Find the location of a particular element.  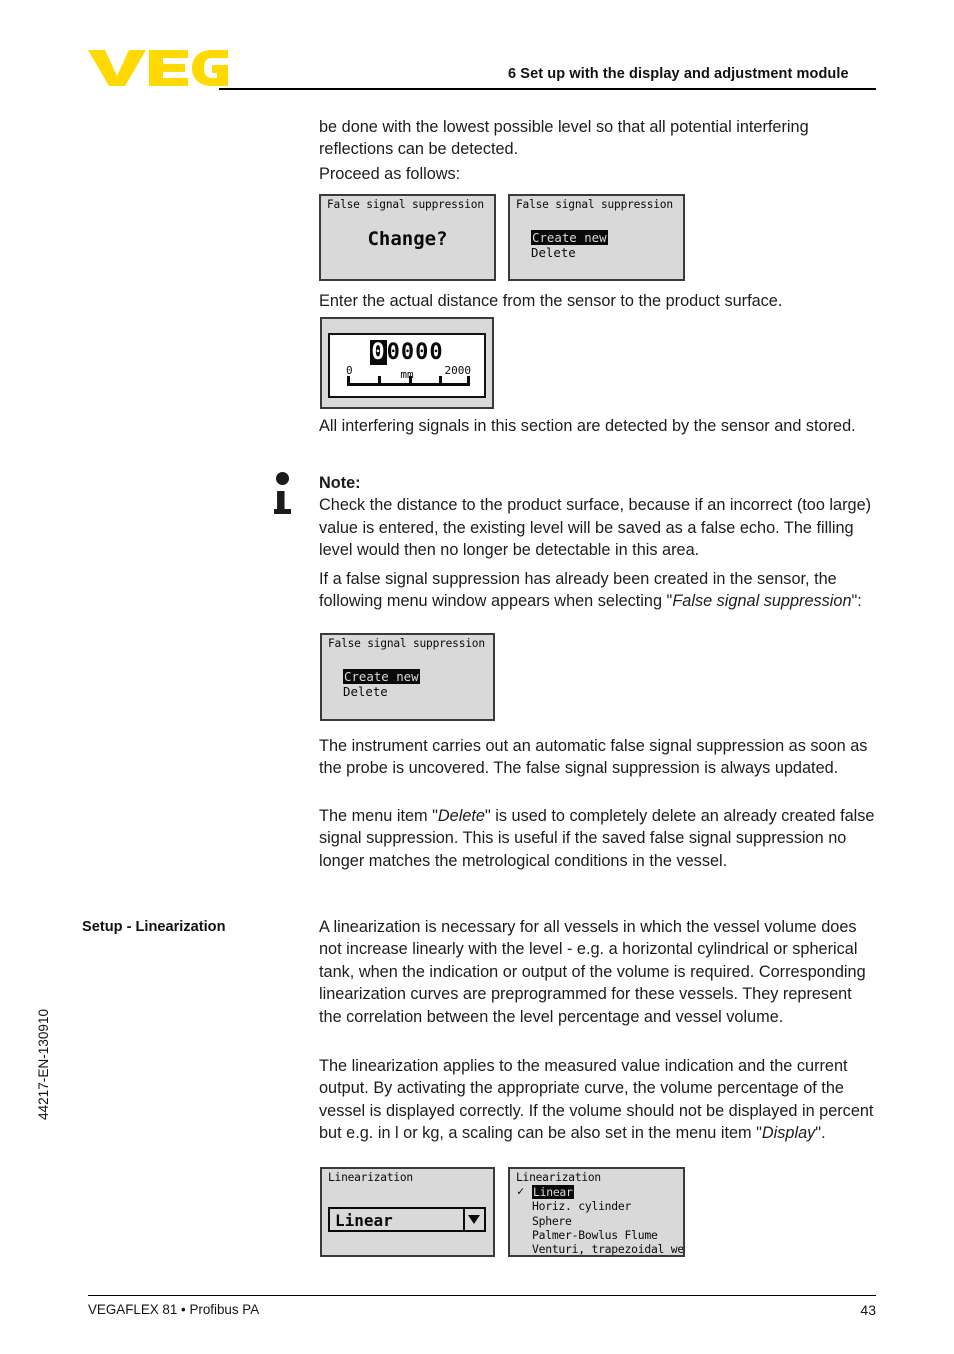

text-emphasis: Display is located at coordinates (788, 1133).